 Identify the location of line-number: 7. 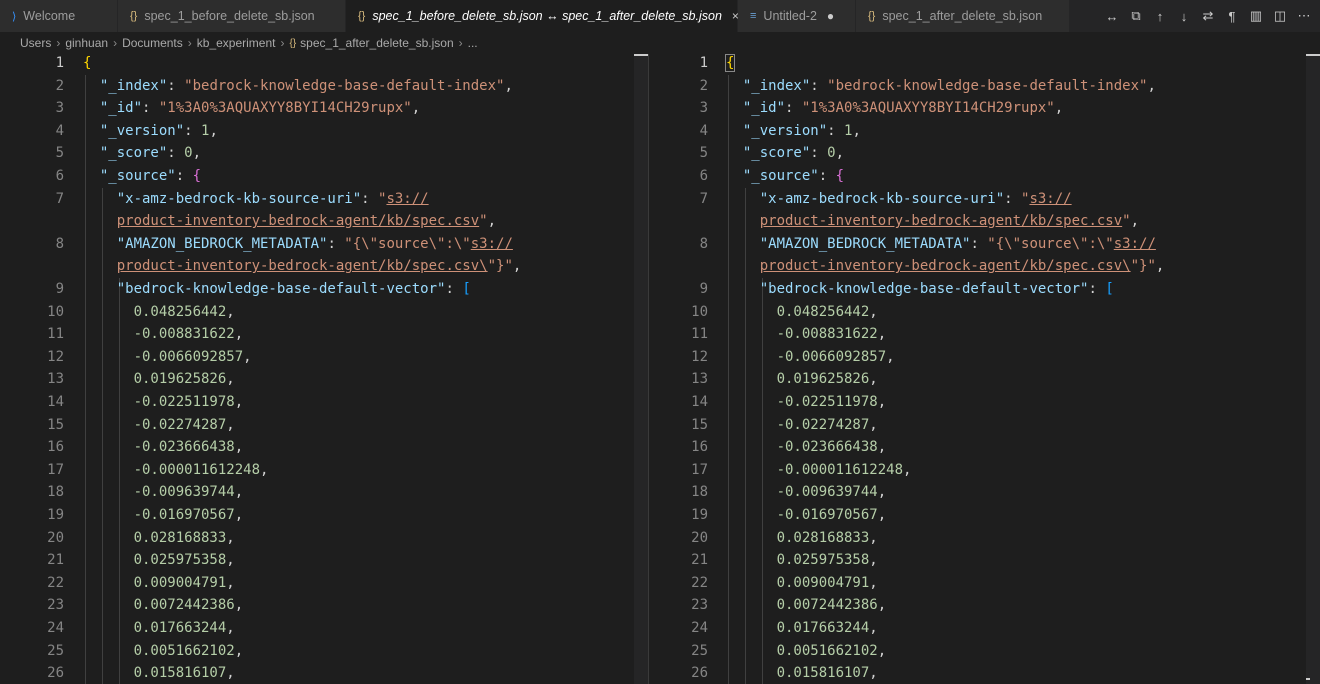
(703, 198).